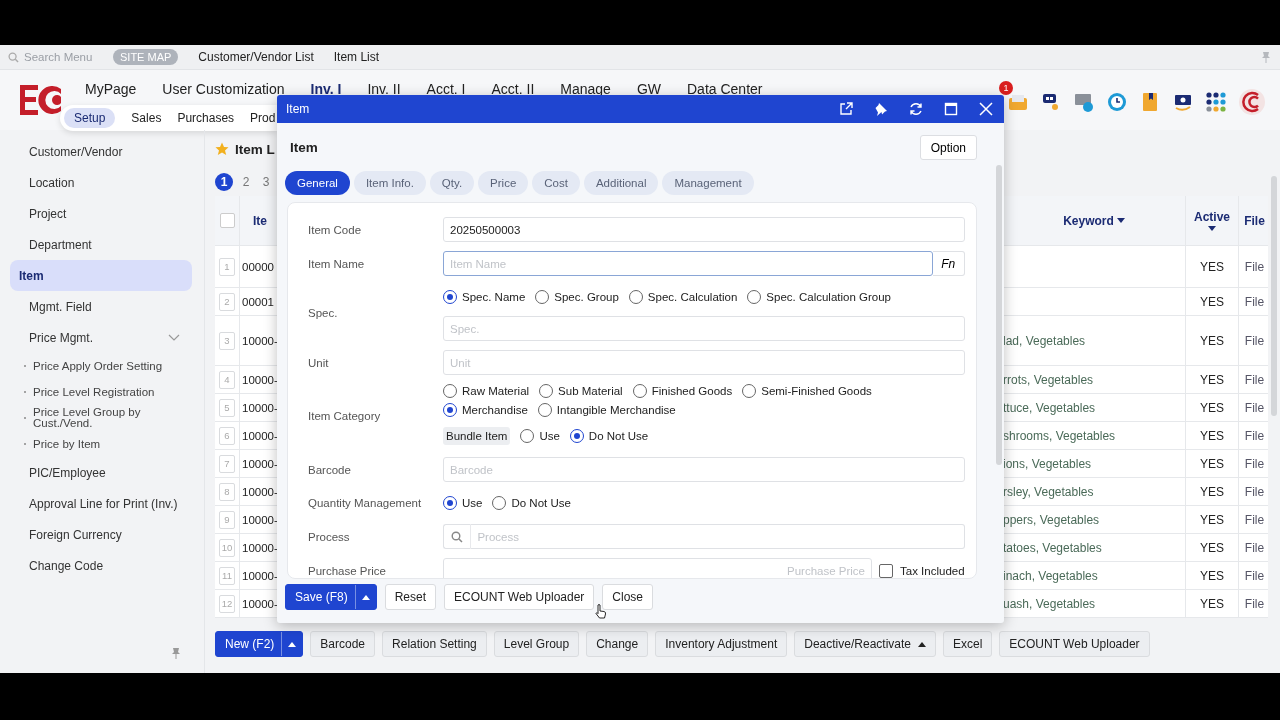 The width and height of the screenshot is (1280, 720). I want to click on option-button: Option, so click(948, 147).